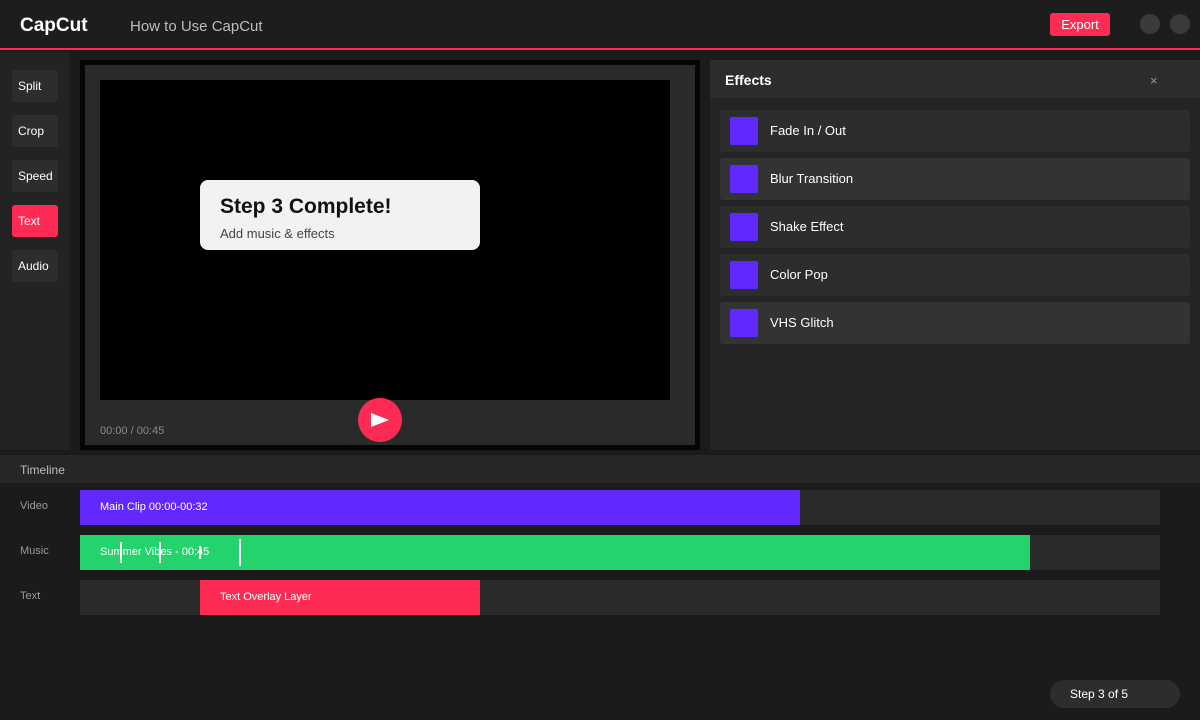  What do you see at coordinates (35, 131) in the screenshot?
I see `crop-tool-button: Crop` at bounding box center [35, 131].